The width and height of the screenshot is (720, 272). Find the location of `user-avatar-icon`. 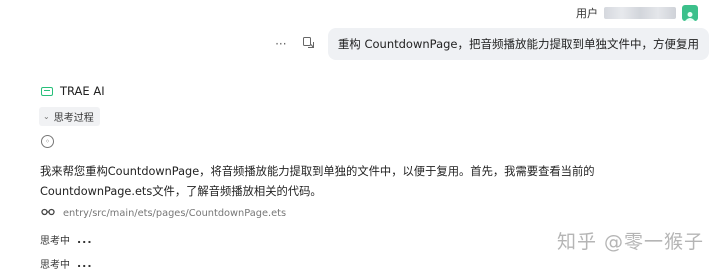

user-avatar-icon is located at coordinates (690, 16).